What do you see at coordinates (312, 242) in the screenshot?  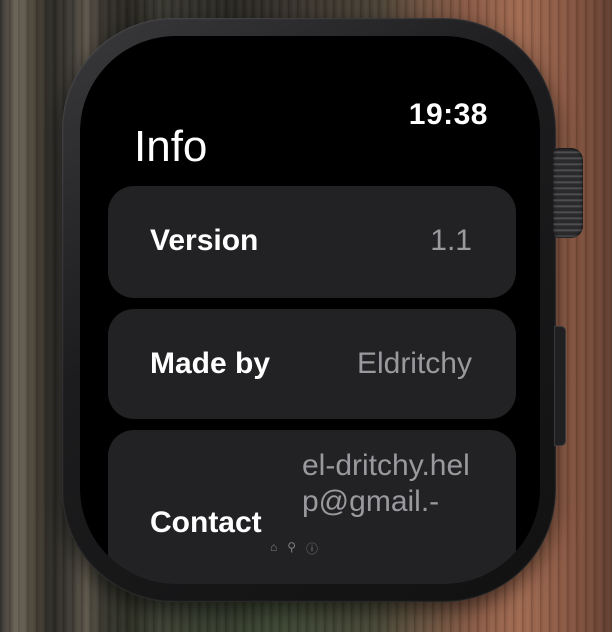 I see `version-row: Version 1.1` at bounding box center [312, 242].